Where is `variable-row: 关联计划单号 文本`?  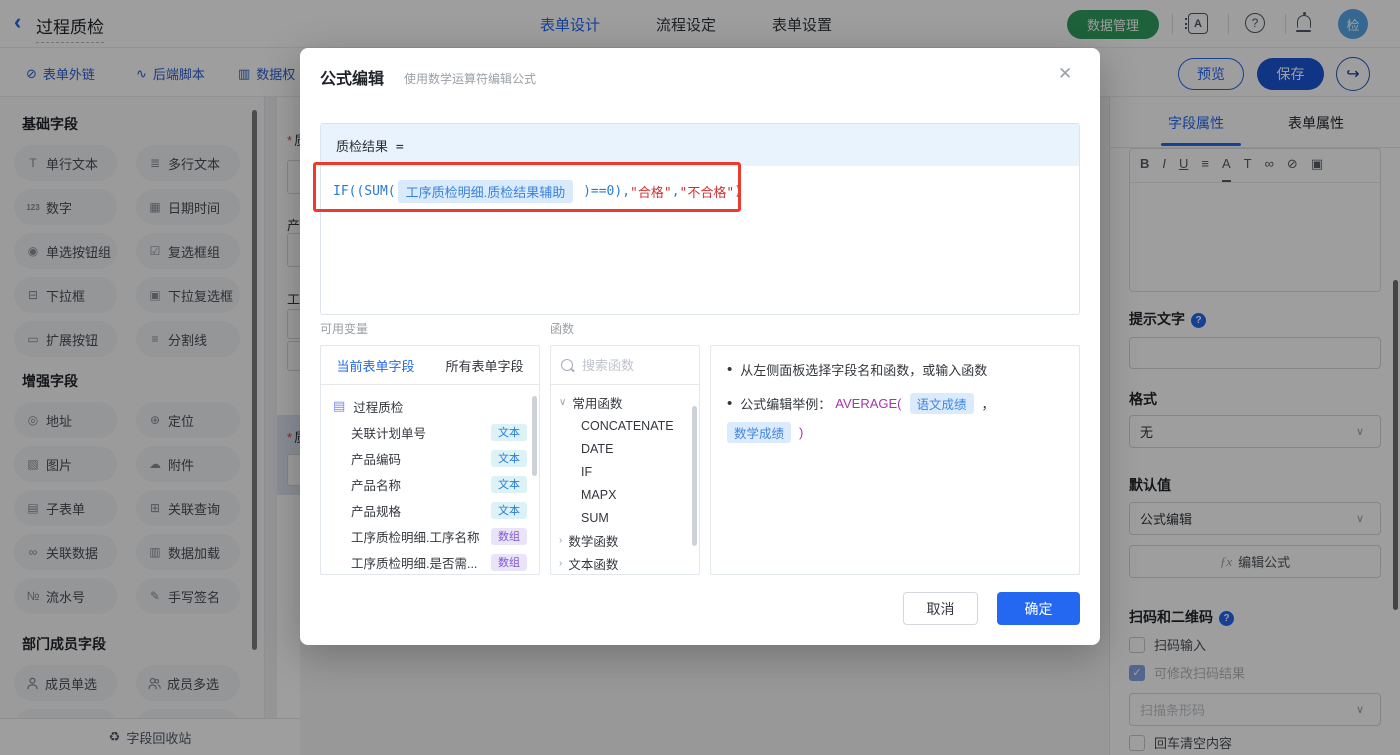
variable-row: 关联计划单号 文本 is located at coordinates (430, 432).